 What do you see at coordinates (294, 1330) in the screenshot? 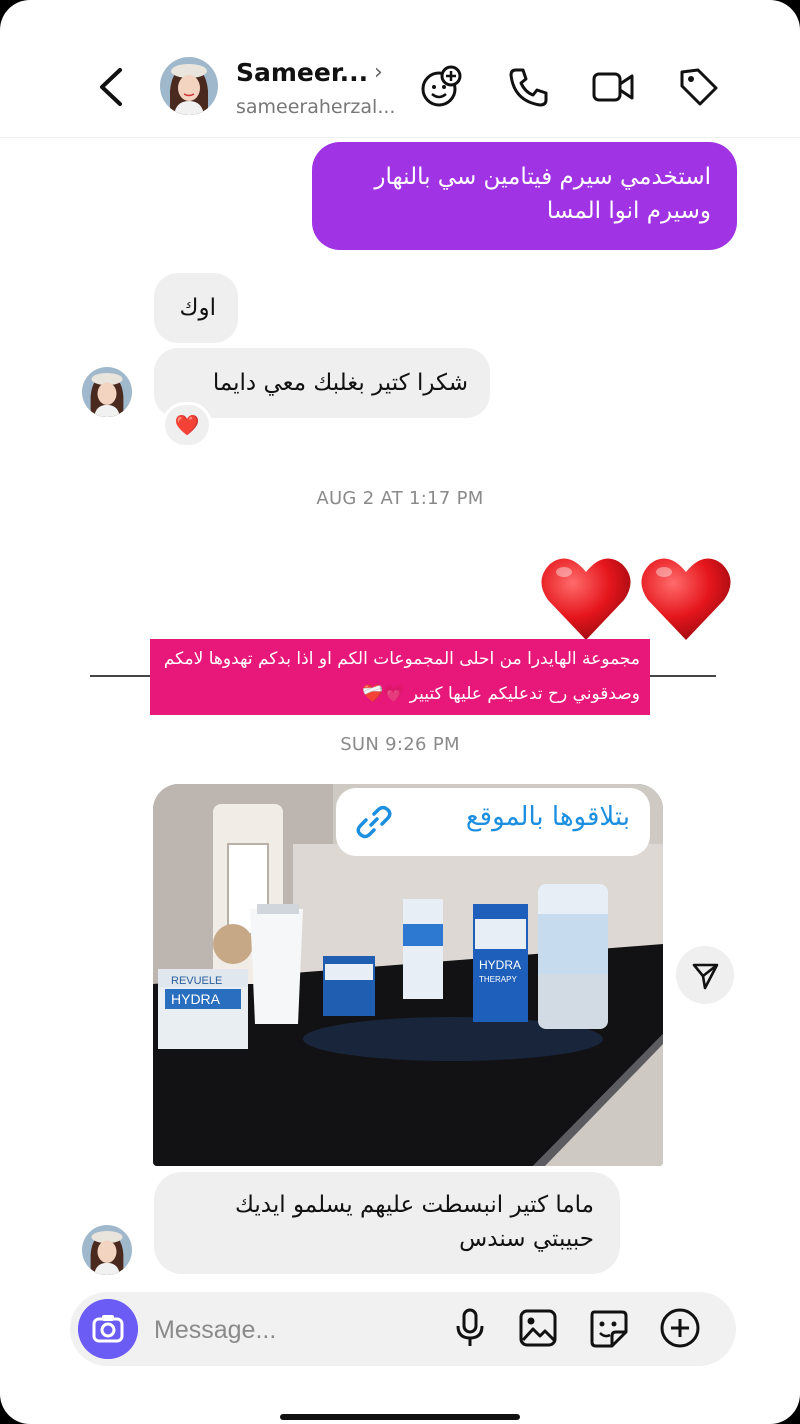
I see `message-input` at bounding box center [294, 1330].